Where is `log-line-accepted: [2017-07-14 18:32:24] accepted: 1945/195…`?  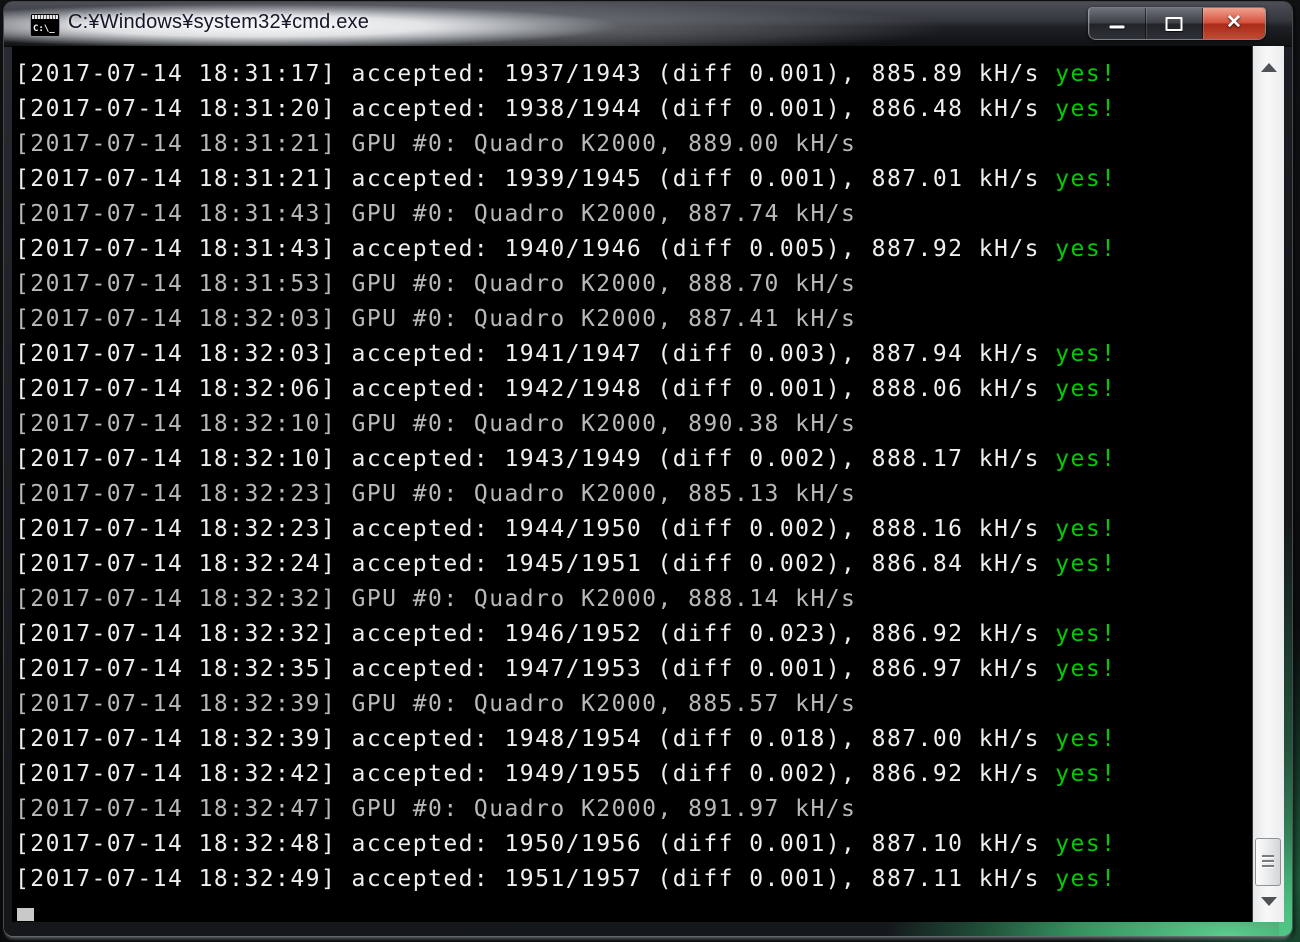 log-line-accepted: [2017-07-14 18:32:24] accepted: 1945/195… is located at coordinates (566, 564).